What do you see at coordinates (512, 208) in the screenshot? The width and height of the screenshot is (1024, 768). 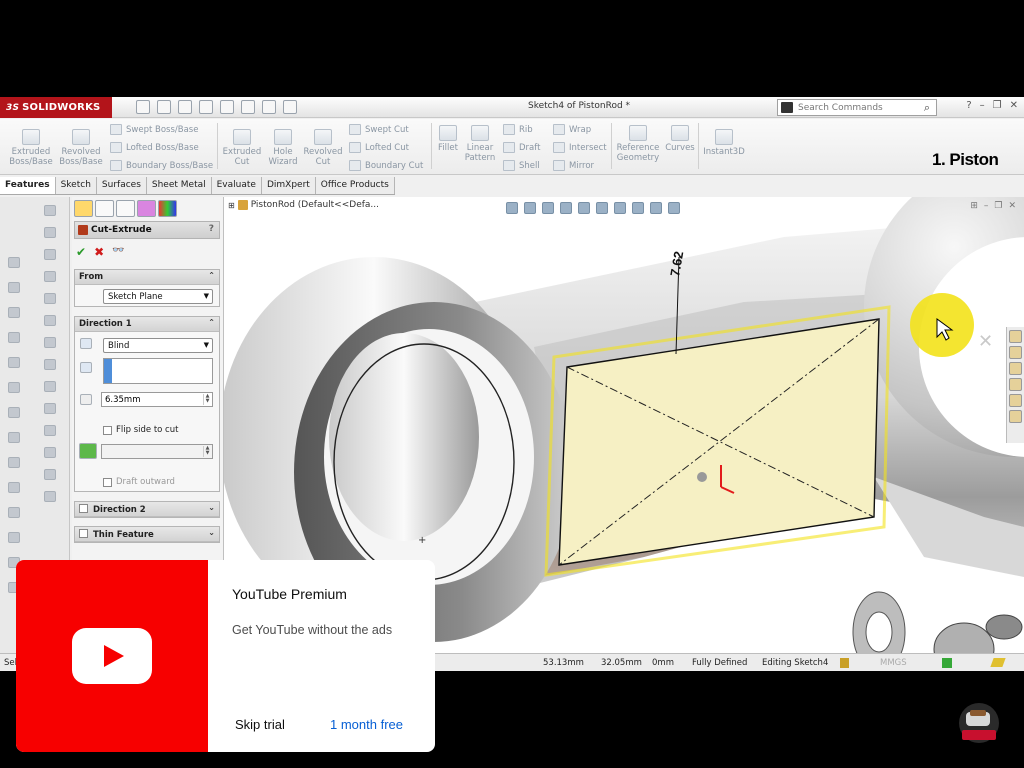 I see `zoom-to-fit-icon` at bounding box center [512, 208].